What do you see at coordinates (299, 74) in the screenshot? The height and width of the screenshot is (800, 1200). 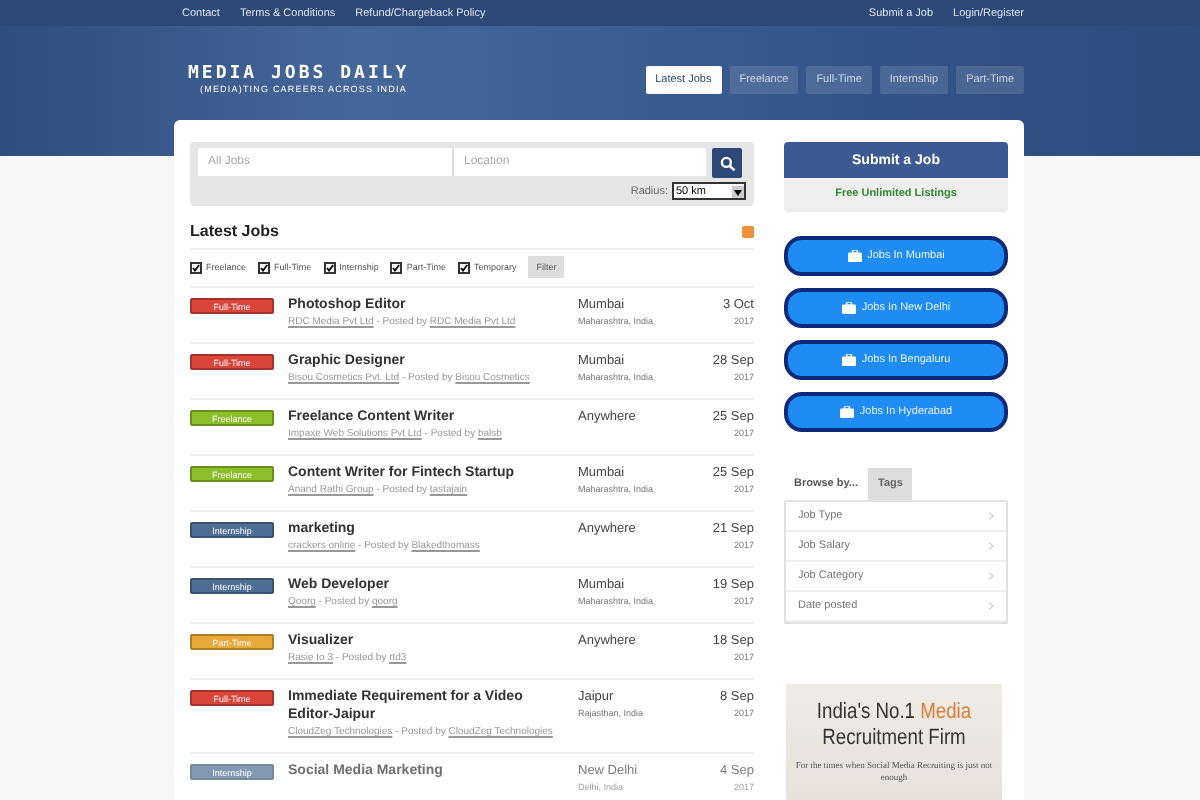 I see `site-logo: MEDIA JOBS DAILY` at bounding box center [299, 74].